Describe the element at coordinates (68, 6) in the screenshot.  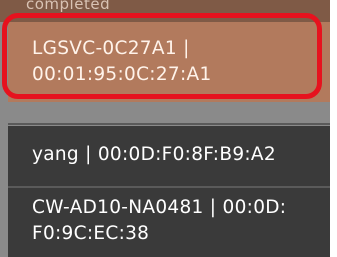
I see `status-label: completed` at that location.